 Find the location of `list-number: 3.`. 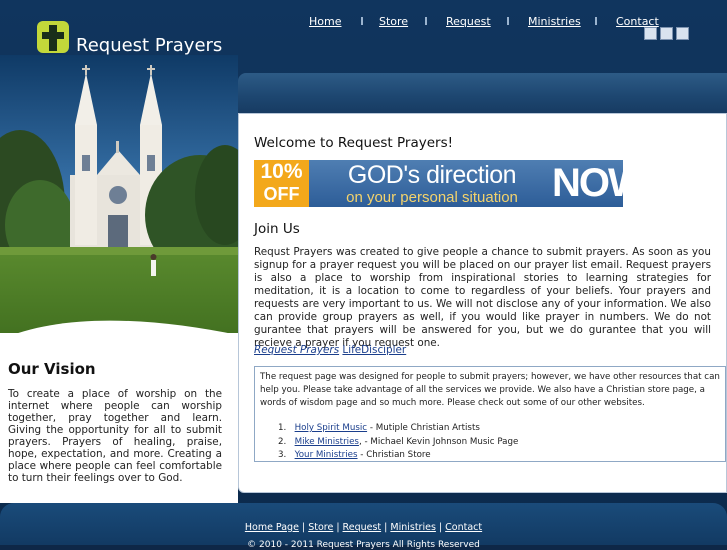

list-number: 3. is located at coordinates (282, 455).